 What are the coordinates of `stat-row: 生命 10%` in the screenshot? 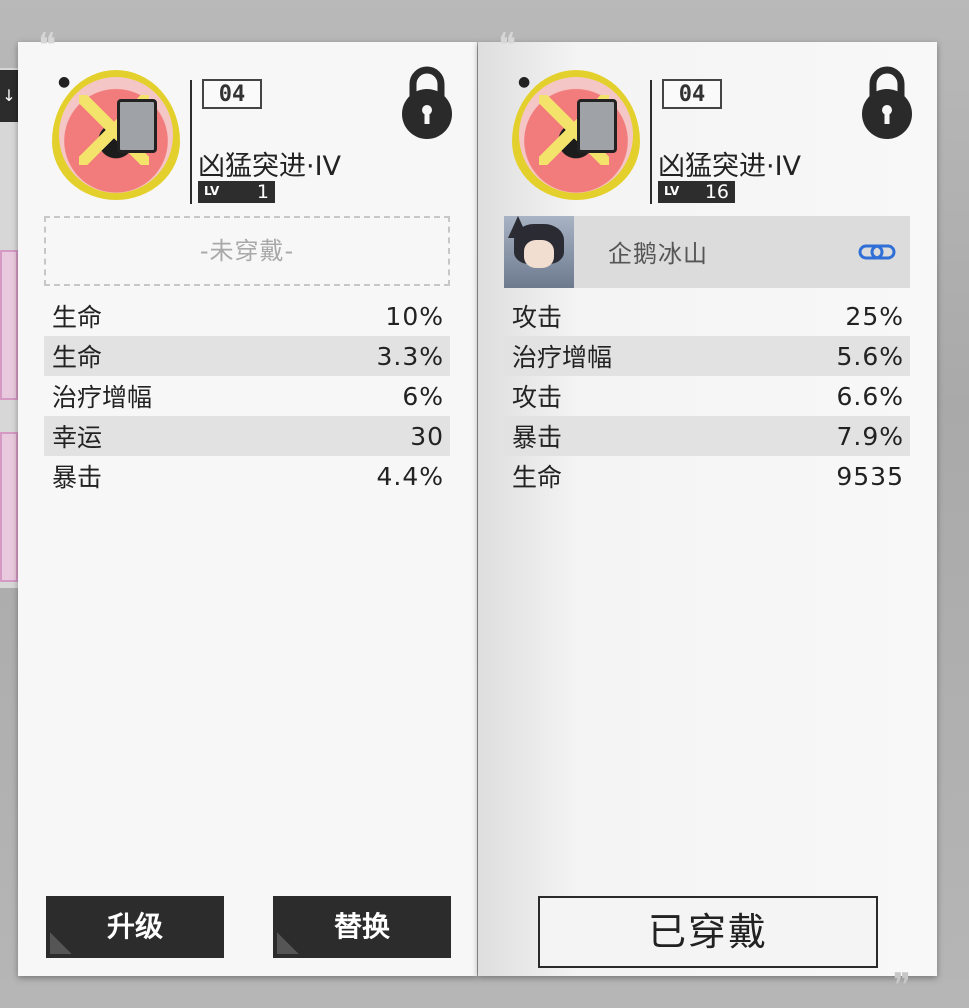 It's located at (247, 316).